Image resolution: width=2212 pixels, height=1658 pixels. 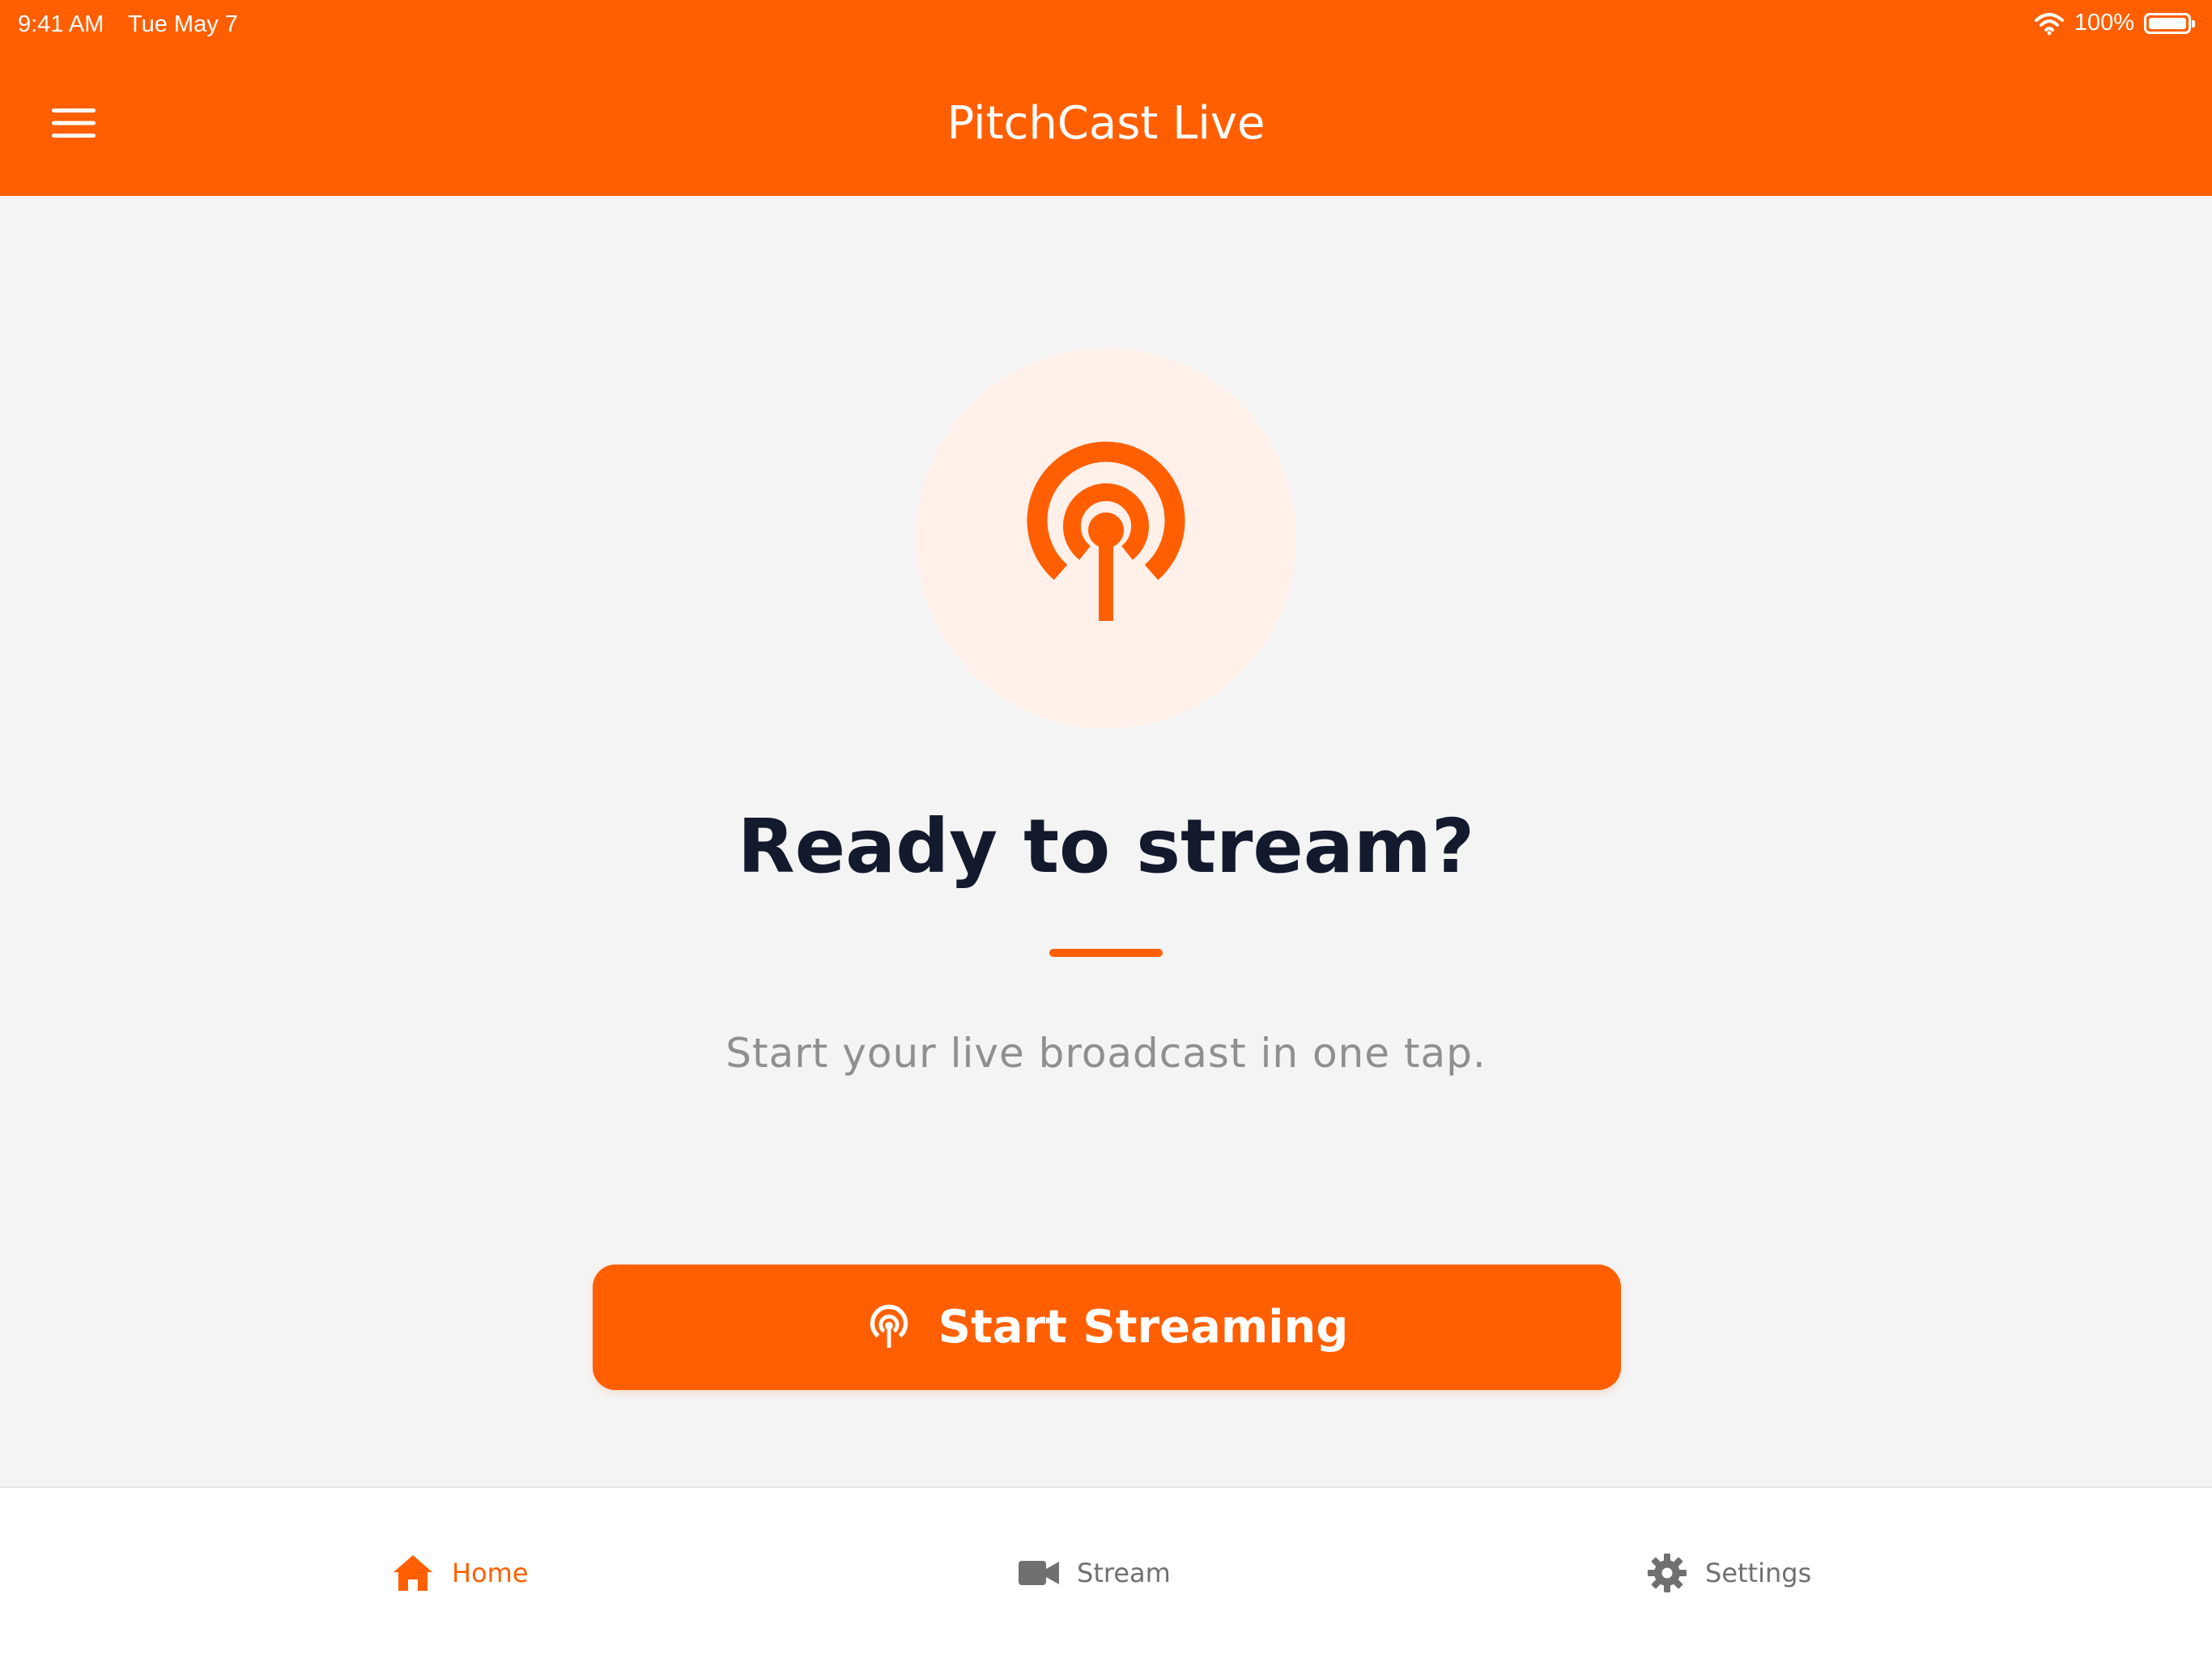 I want to click on battery-level, so click(x=2167, y=23).